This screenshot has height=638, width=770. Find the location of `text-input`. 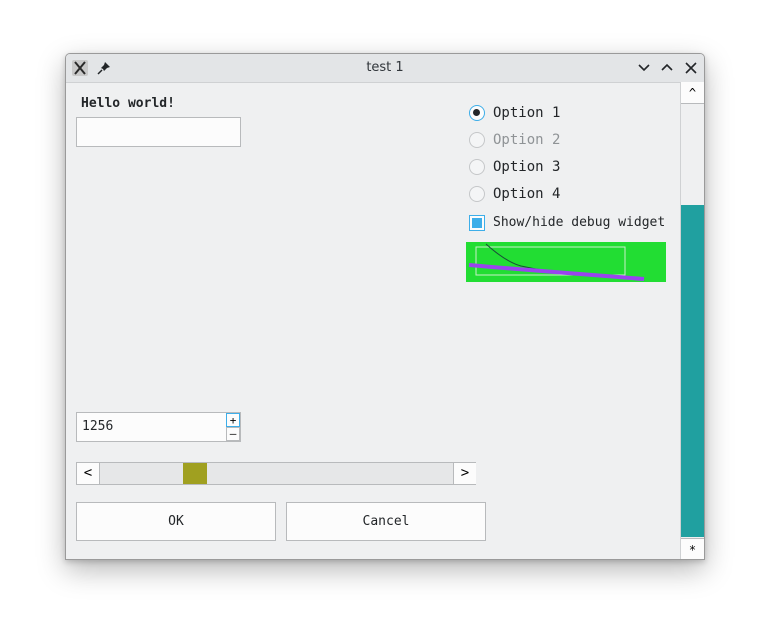

text-input is located at coordinates (158, 132).